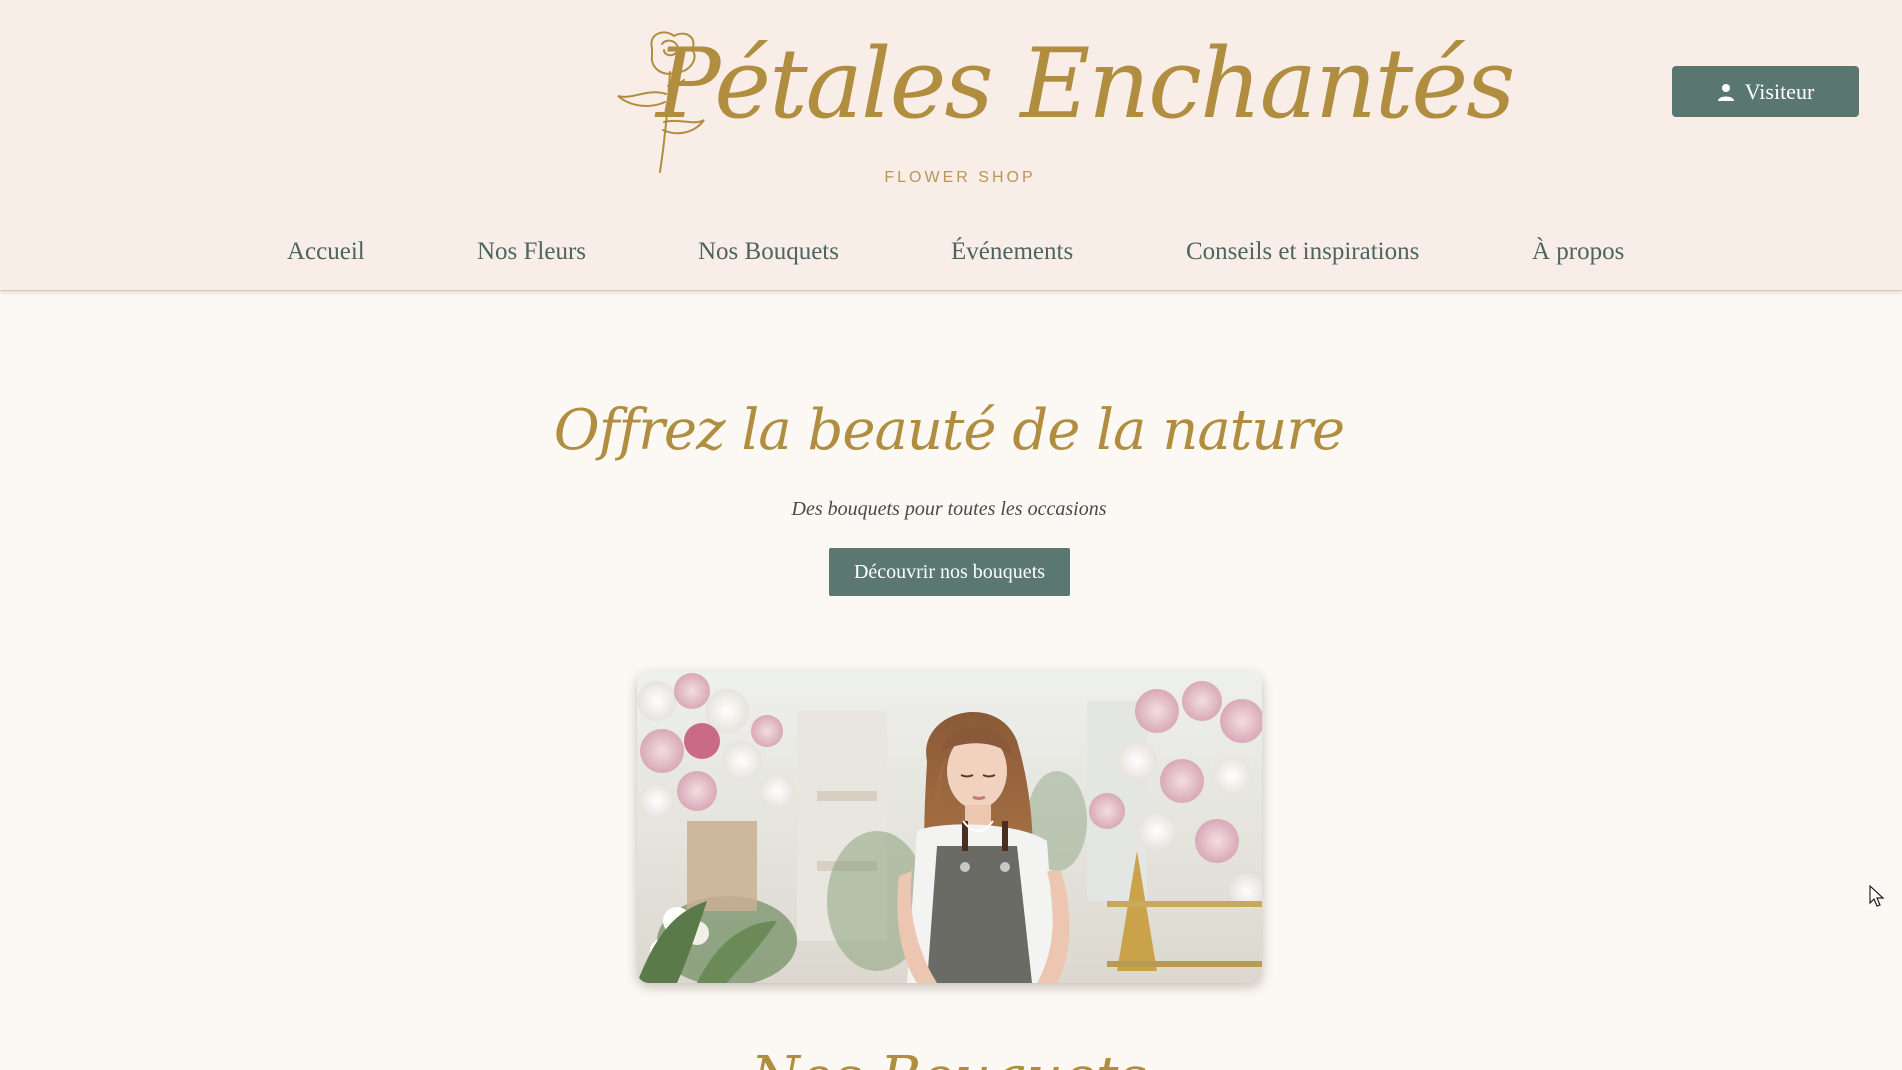  Describe the element at coordinates (1725, 92) in the screenshot. I see `user-icon` at that location.